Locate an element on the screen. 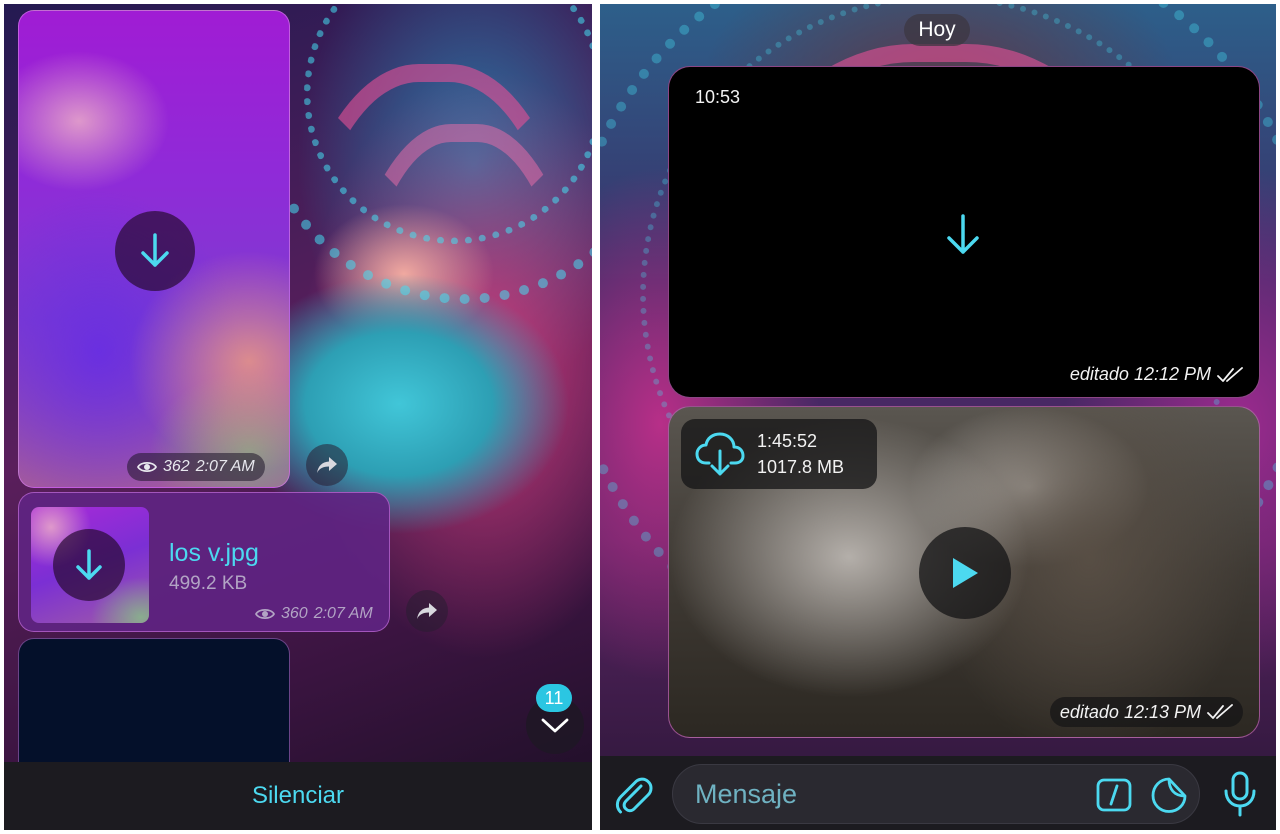  microphone-icon is located at coordinates (1240, 794).